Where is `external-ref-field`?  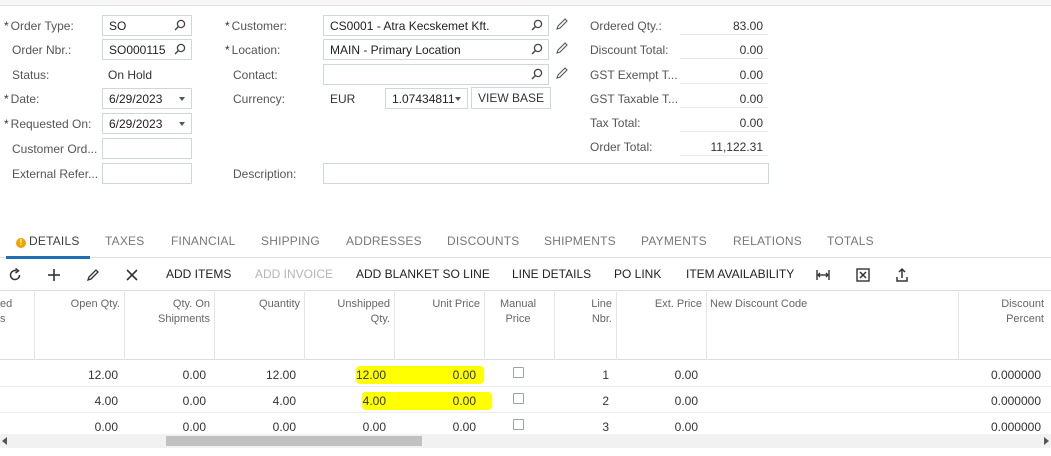
external-ref-field is located at coordinates (147, 173).